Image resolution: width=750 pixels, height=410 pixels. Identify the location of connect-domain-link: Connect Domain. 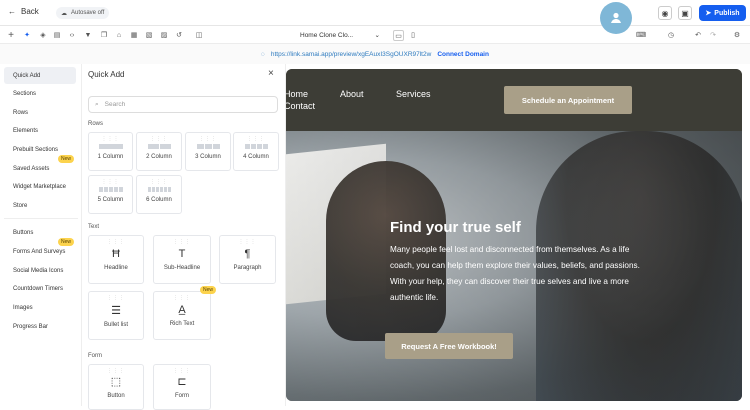
(463, 54).